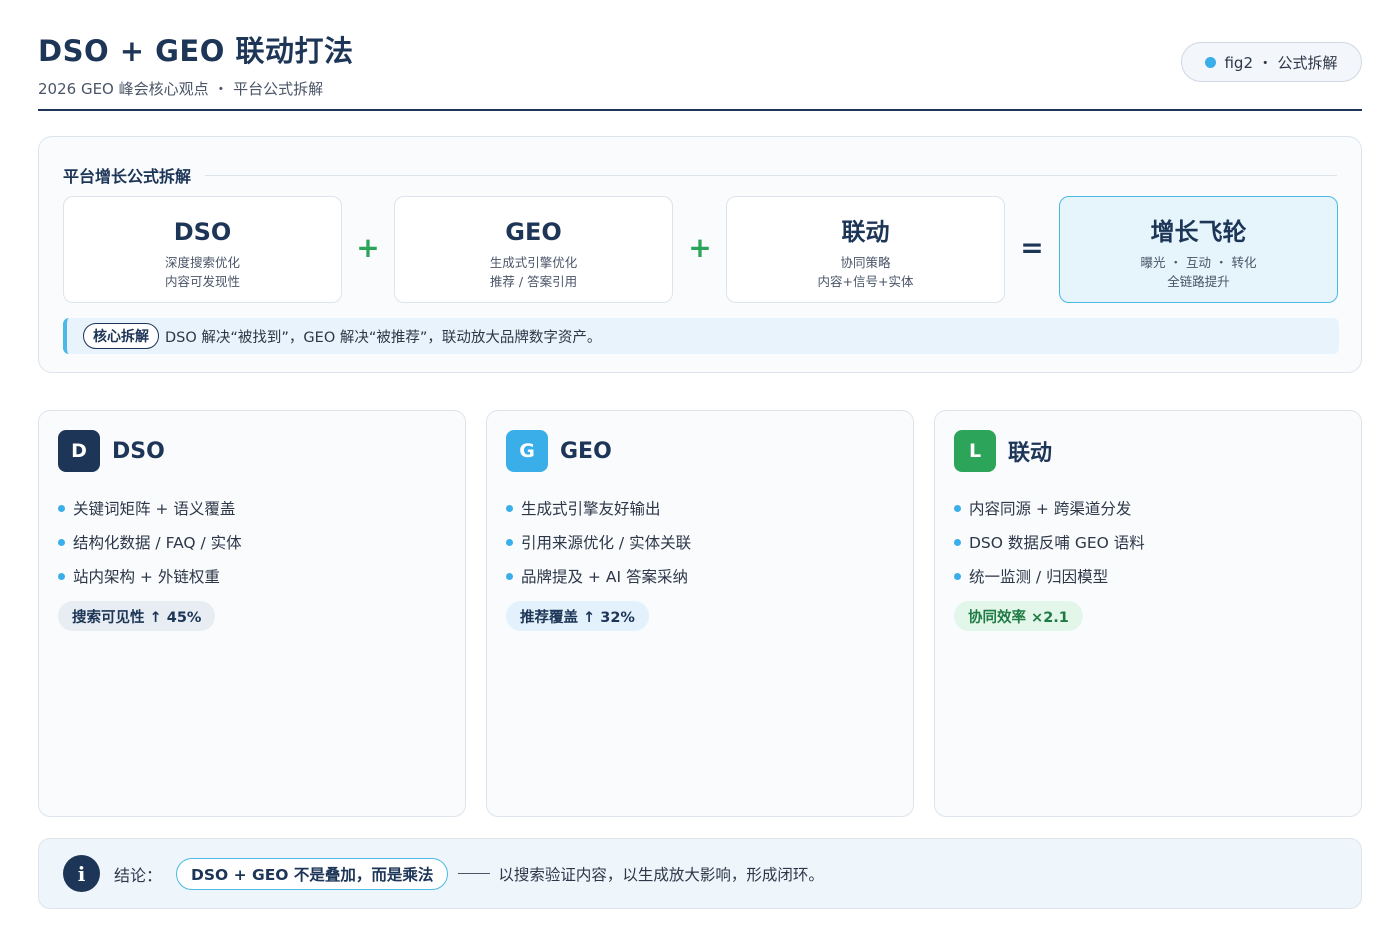 Image resolution: width=1400 pixels, height=933 pixels. Describe the element at coordinates (1198, 262) in the screenshot. I see `formula-box-line: 曝光 ・ 互动 ・ 转化` at that location.